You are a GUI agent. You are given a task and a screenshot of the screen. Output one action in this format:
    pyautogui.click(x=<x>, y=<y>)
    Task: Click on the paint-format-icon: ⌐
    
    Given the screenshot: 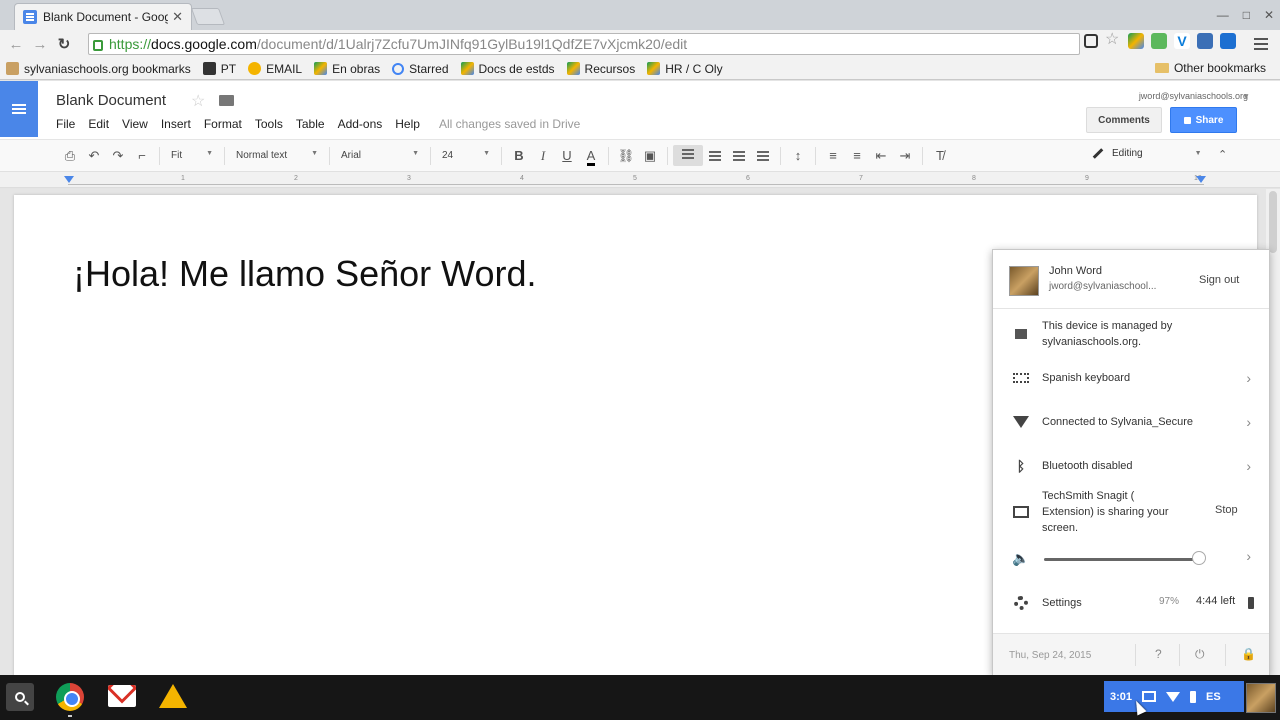 What is the action you would take?
    pyautogui.click(x=142, y=155)
    